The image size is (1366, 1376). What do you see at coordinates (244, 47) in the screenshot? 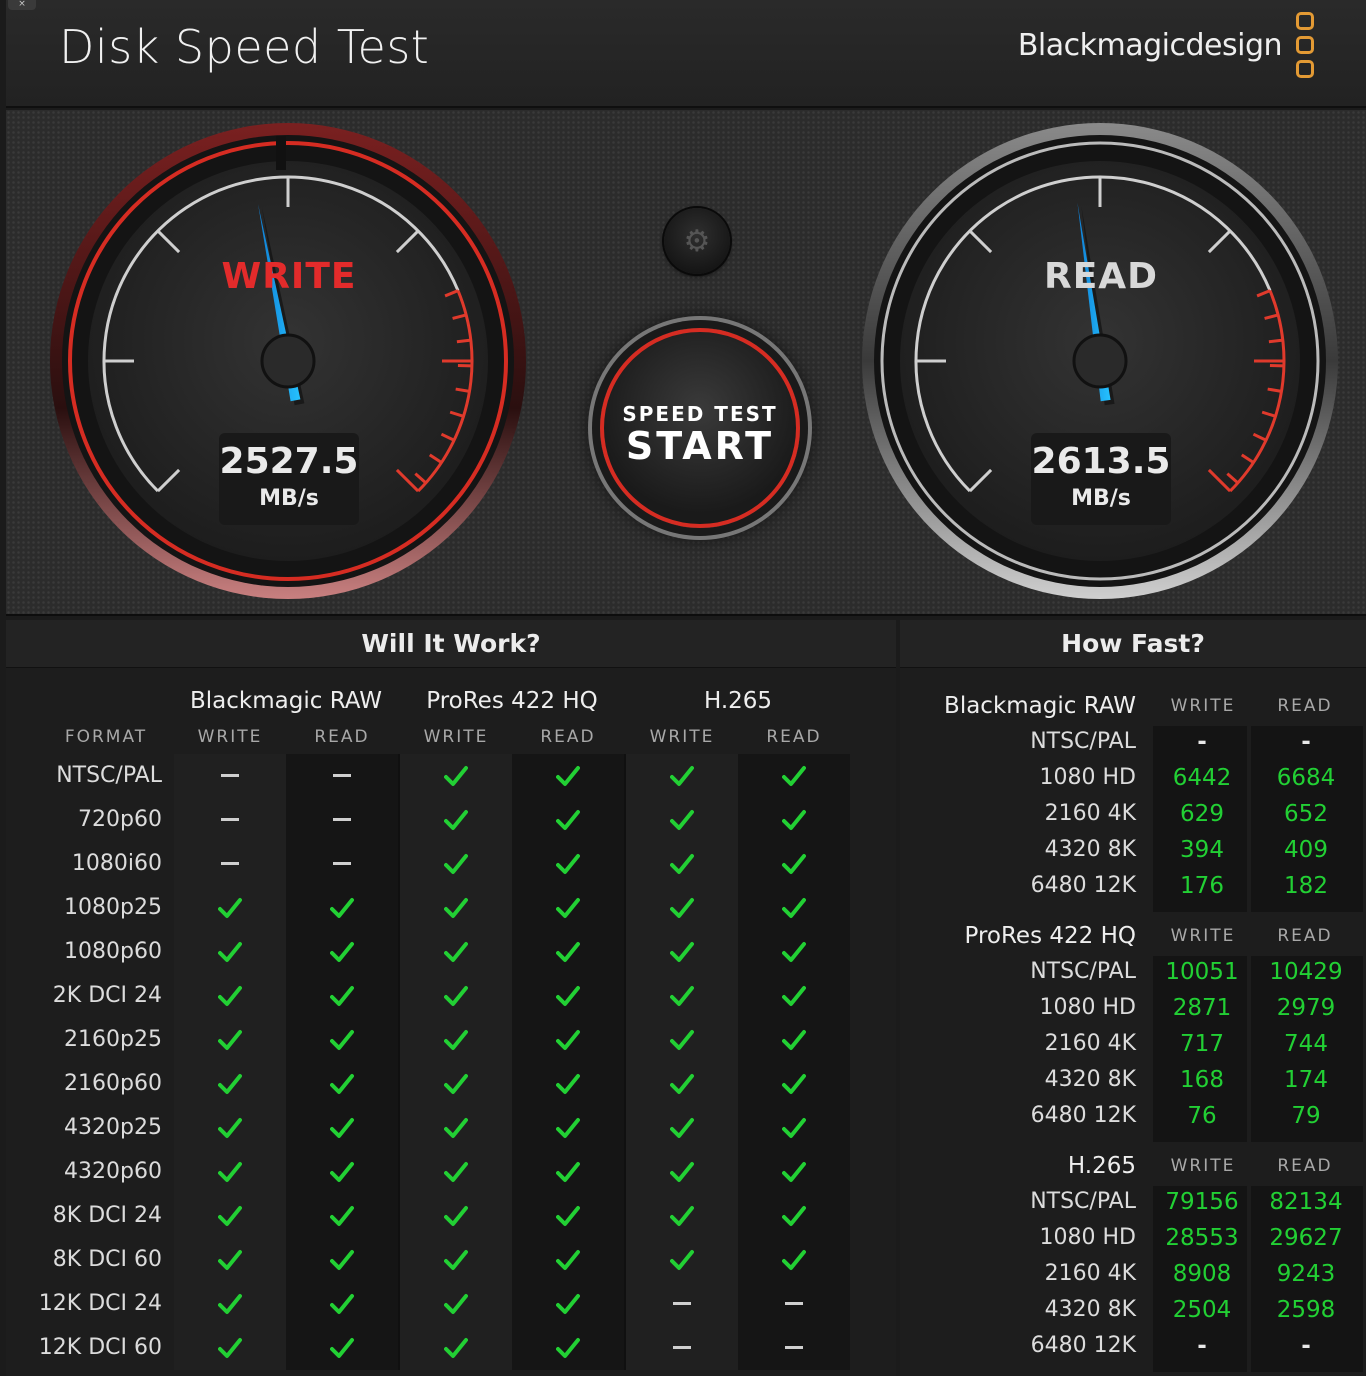
I see `app-title: Disk Speed Test` at bounding box center [244, 47].